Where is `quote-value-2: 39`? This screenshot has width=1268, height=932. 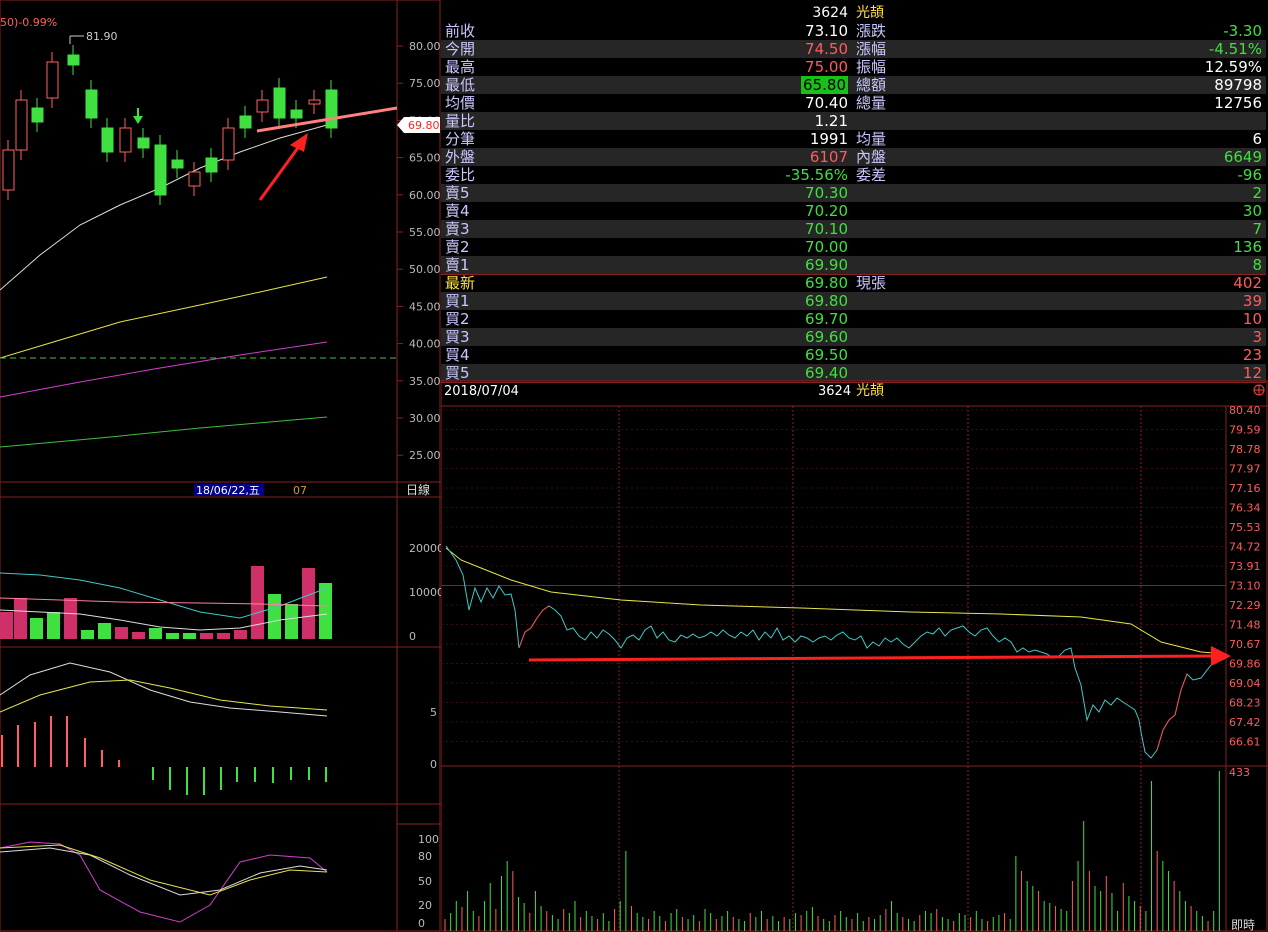 quote-value-2: 39 is located at coordinates (1252, 301).